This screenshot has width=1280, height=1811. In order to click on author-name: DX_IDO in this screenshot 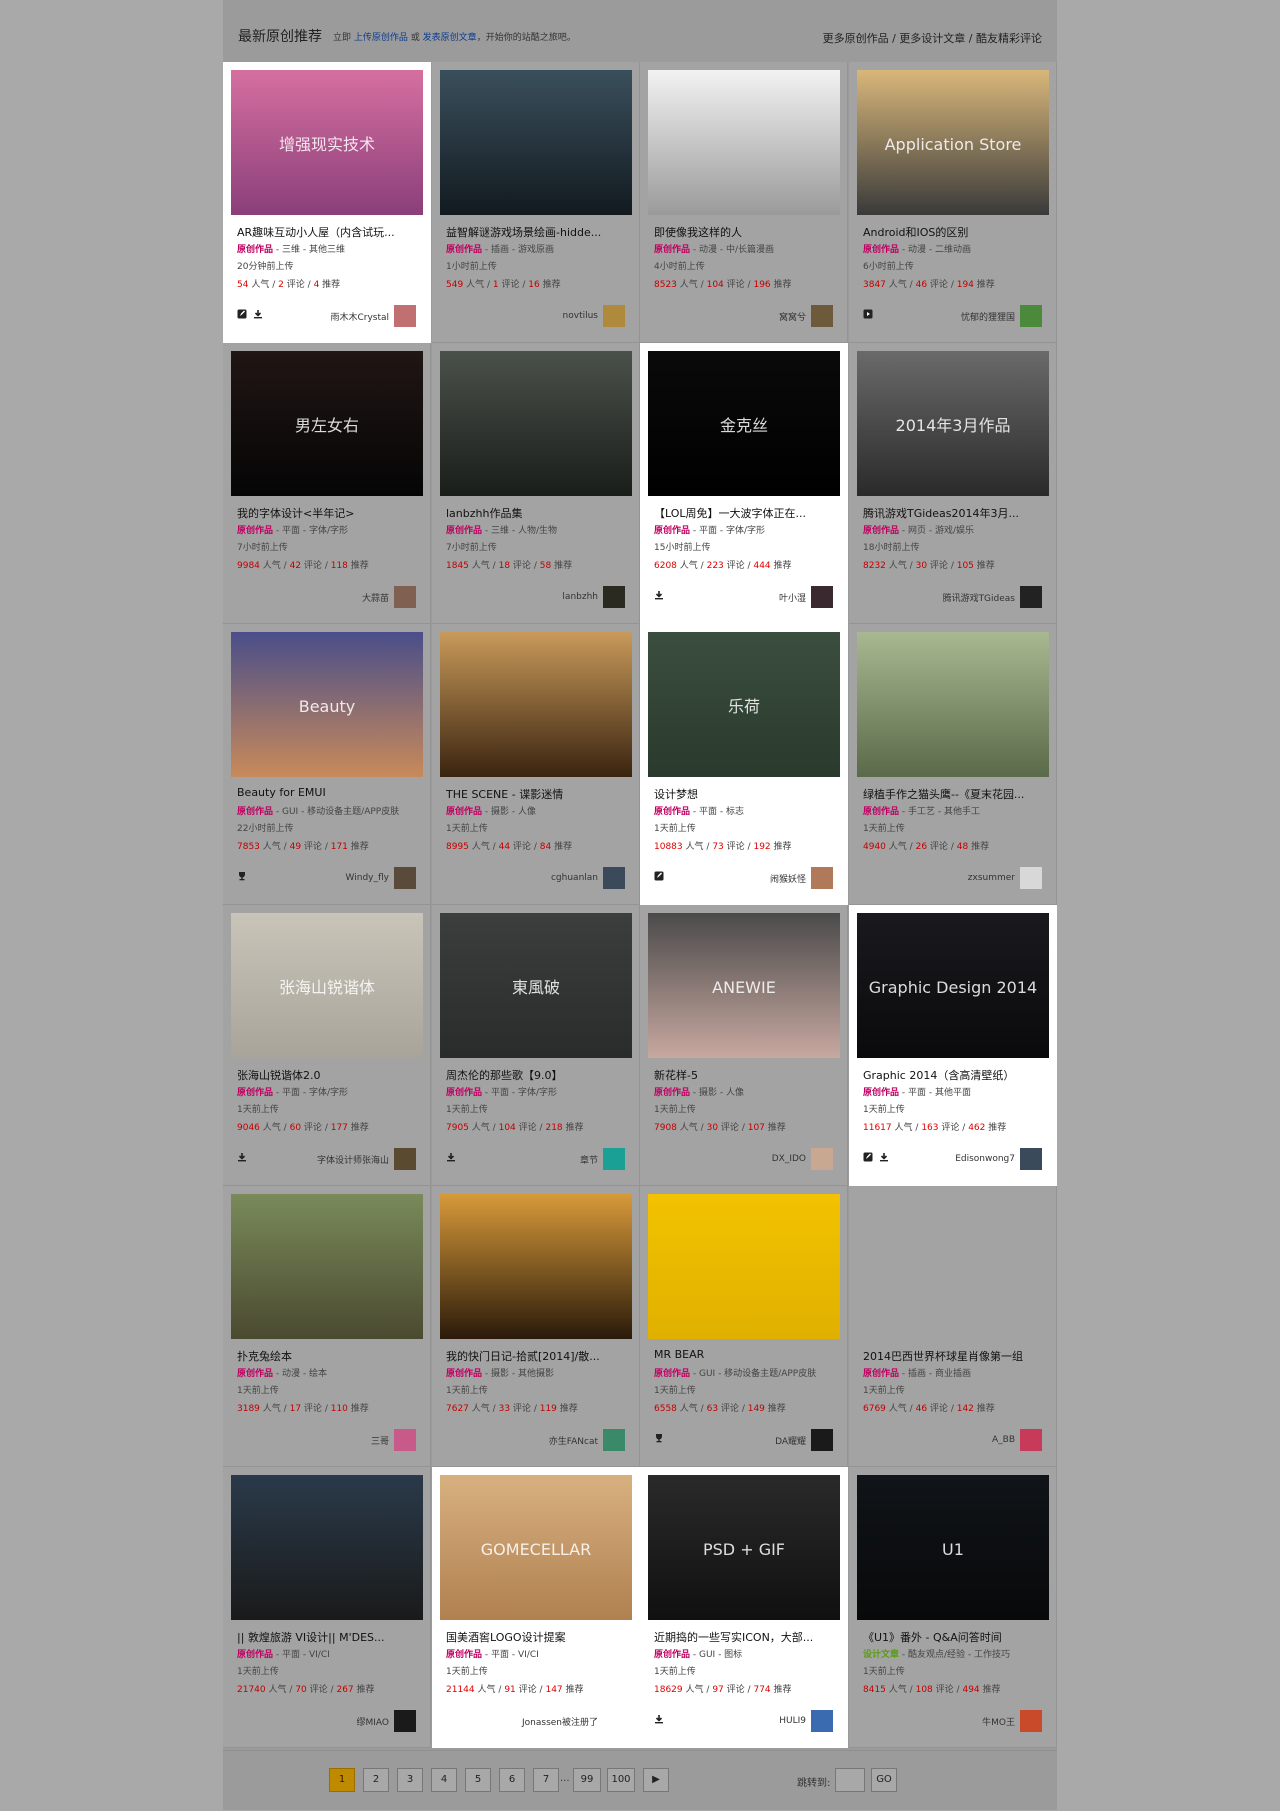, I will do `click(789, 1159)`.